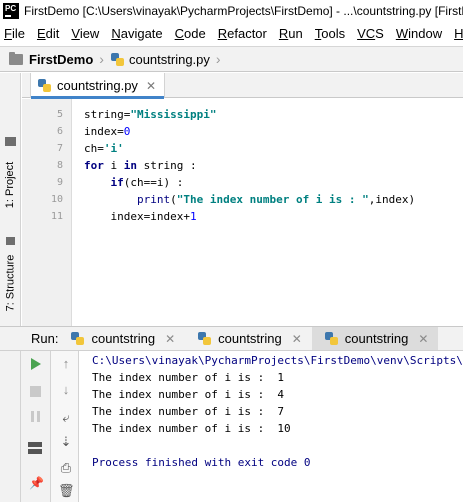 The height and width of the screenshot is (502, 463). What do you see at coordinates (231, 59) in the screenshot?
I see `navigation-bar: FirstDemo › countstring.py ›` at bounding box center [231, 59].